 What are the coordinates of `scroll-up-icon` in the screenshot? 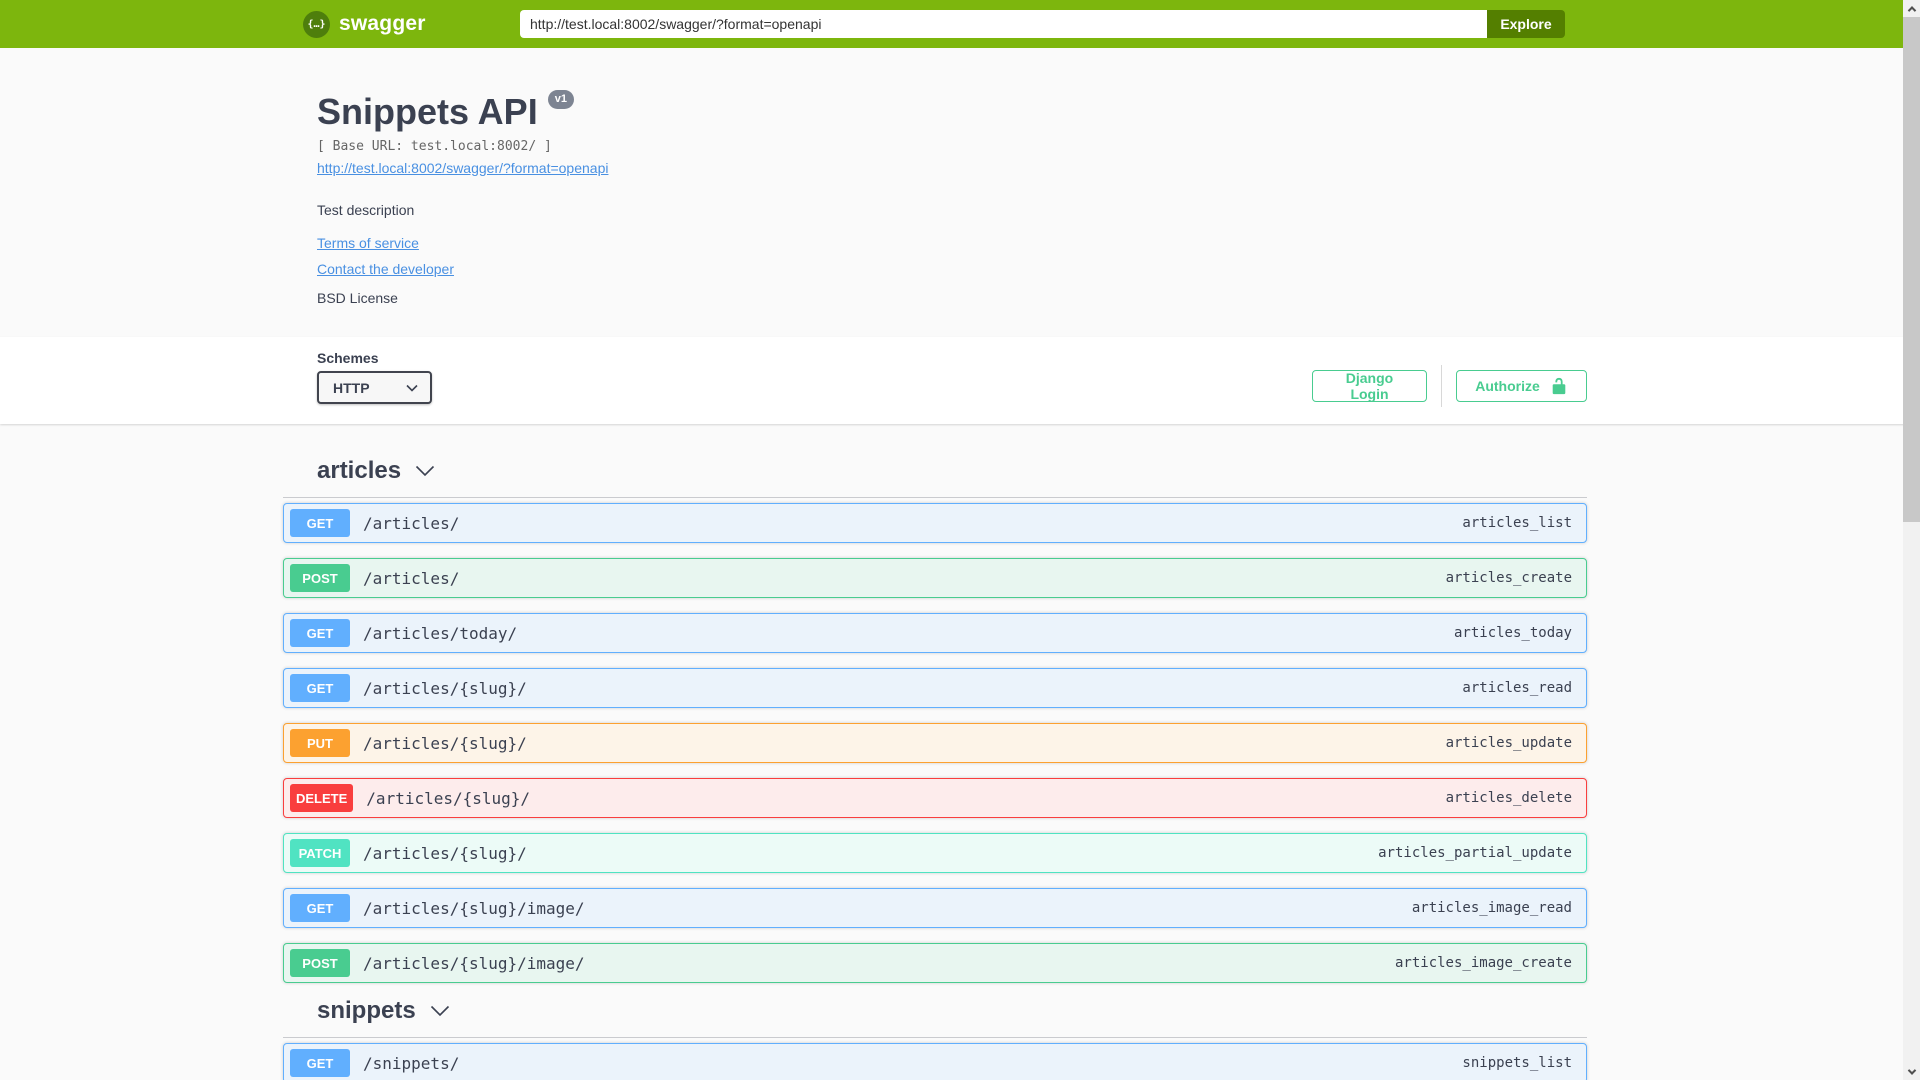 It's located at (1911, 8).